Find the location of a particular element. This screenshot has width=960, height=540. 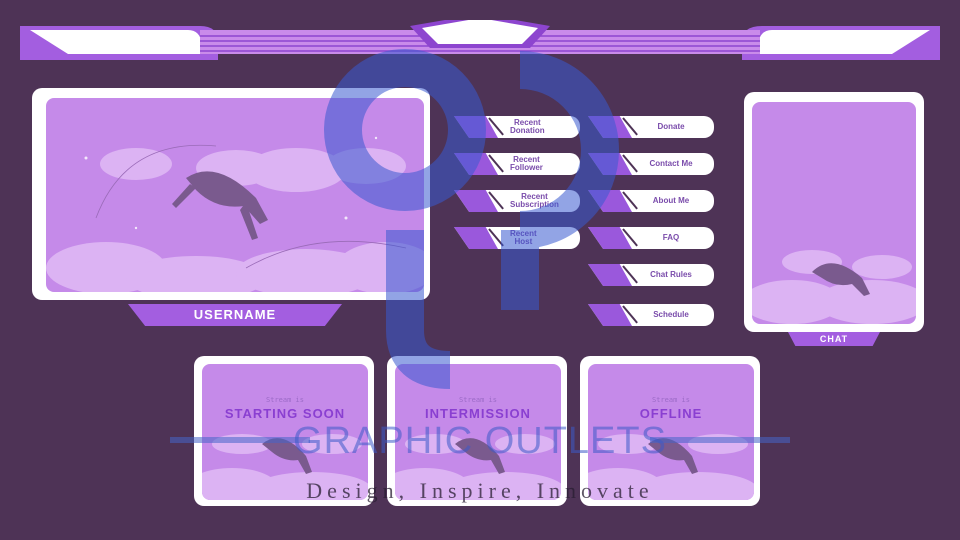

panel-label: Recent Donation is located at coordinates (527, 126).